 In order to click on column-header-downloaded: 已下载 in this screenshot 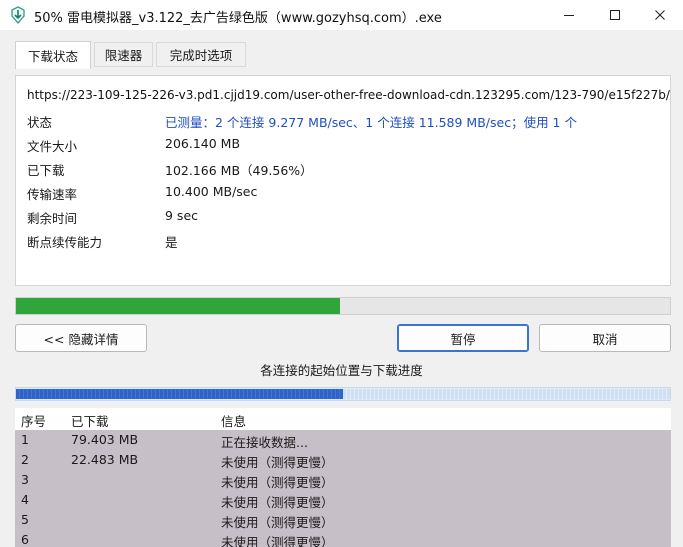, I will do `click(90, 420)`.